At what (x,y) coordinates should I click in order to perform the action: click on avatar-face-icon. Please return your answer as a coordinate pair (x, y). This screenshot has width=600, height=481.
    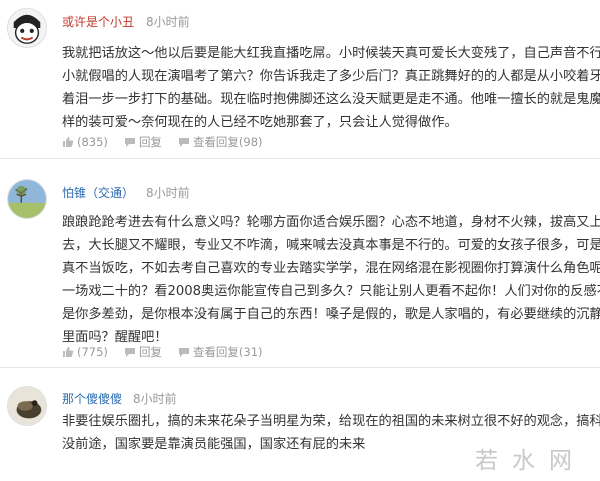
    Looking at the image, I should click on (27, 28).